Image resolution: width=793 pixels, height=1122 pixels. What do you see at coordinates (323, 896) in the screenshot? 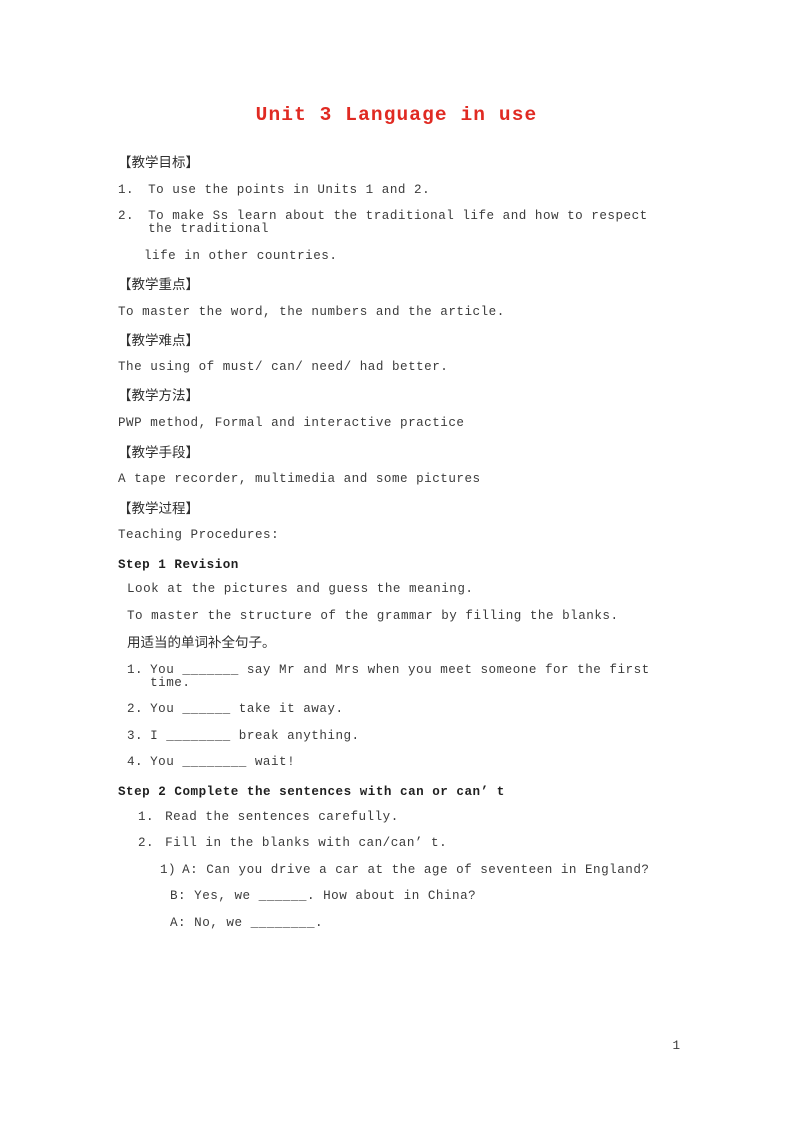
I see `dialogue-text: B: Yes, we ______. How about in China?` at bounding box center [323, 896].